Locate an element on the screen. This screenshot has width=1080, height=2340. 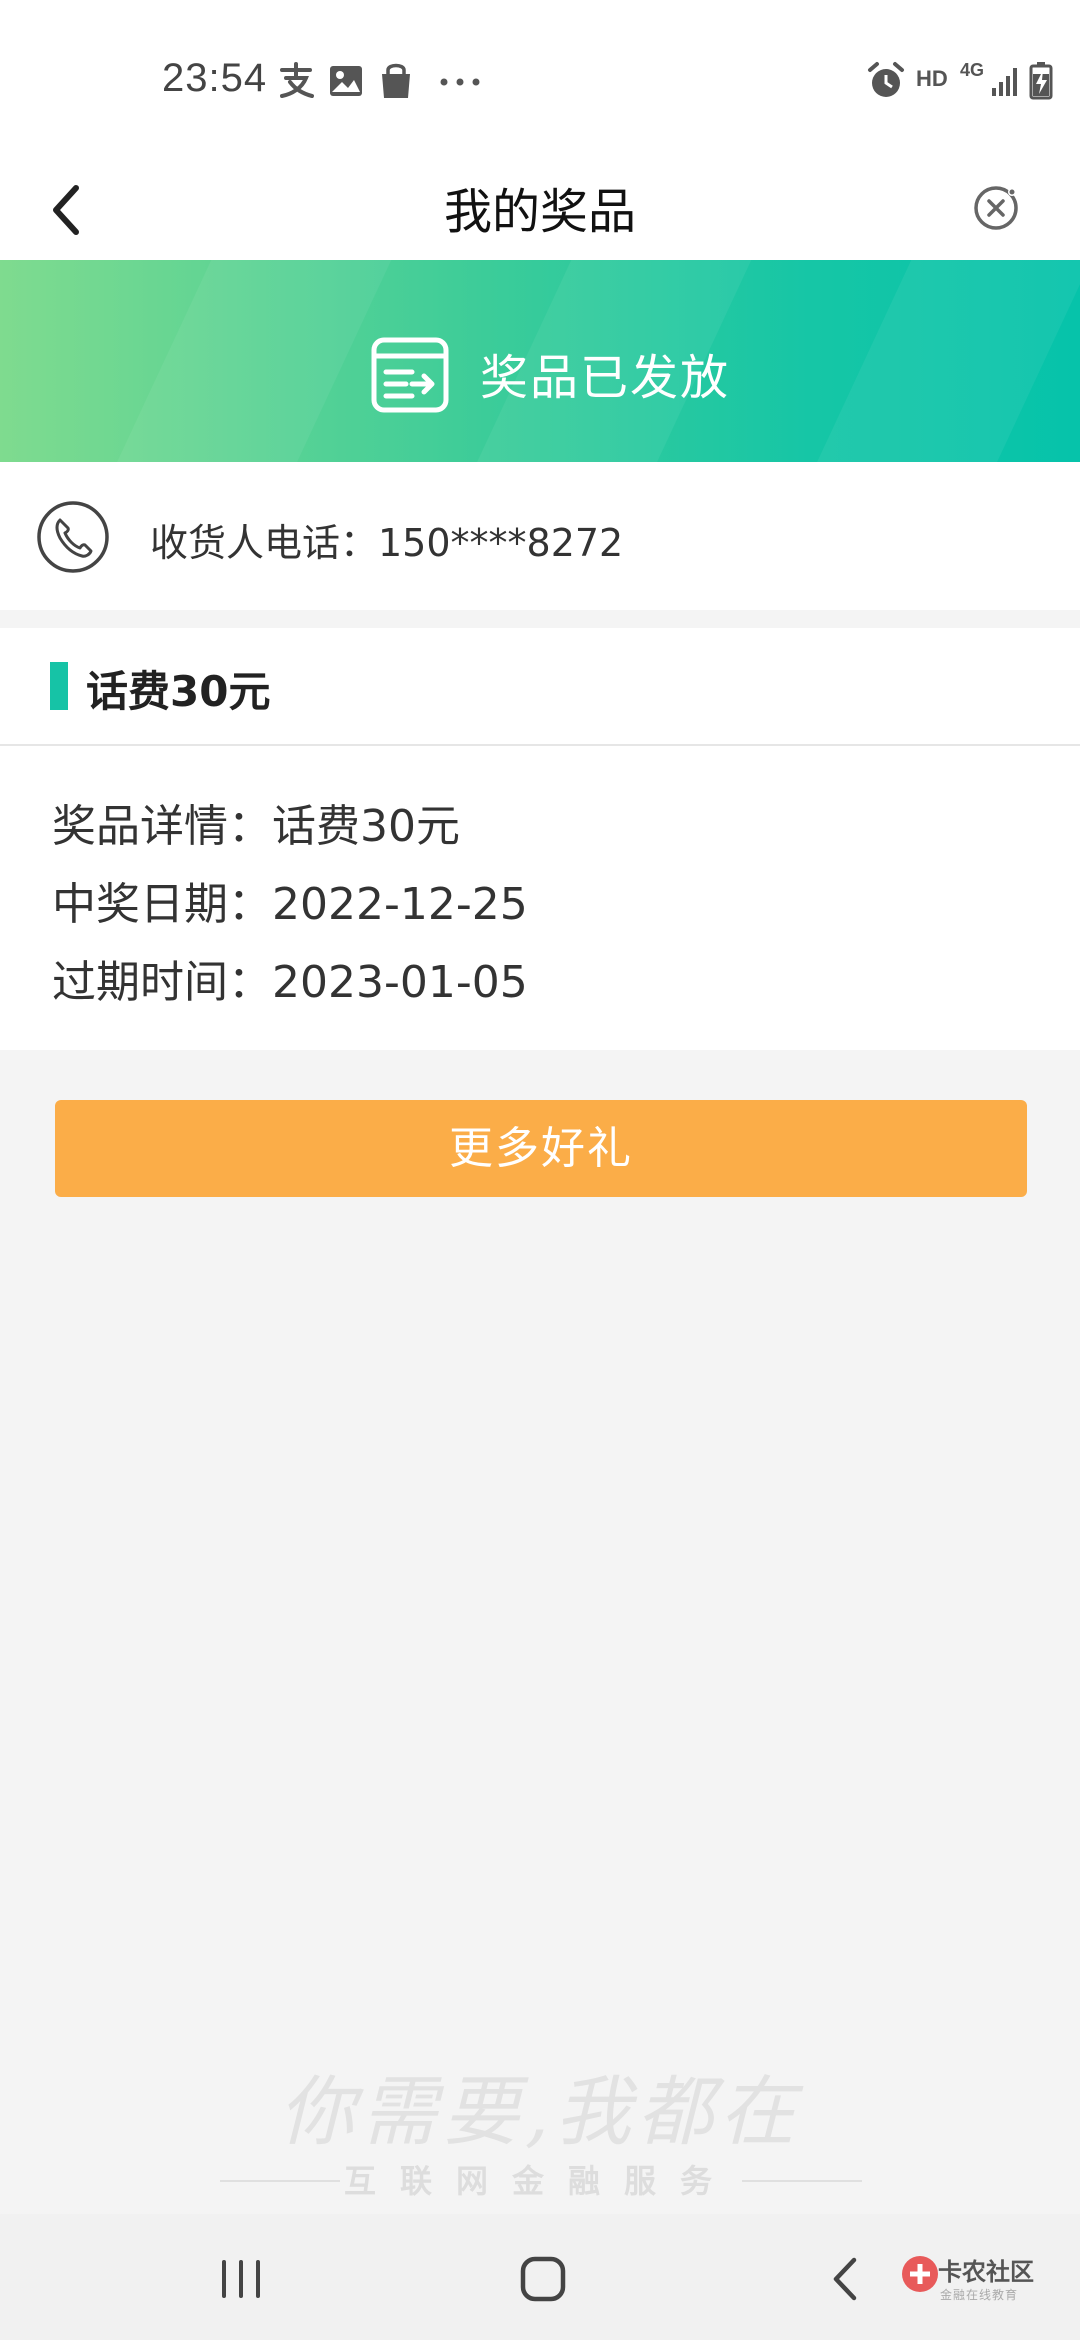
prize-status-text: 奖品已发放 is located at coordinates (605, 378).